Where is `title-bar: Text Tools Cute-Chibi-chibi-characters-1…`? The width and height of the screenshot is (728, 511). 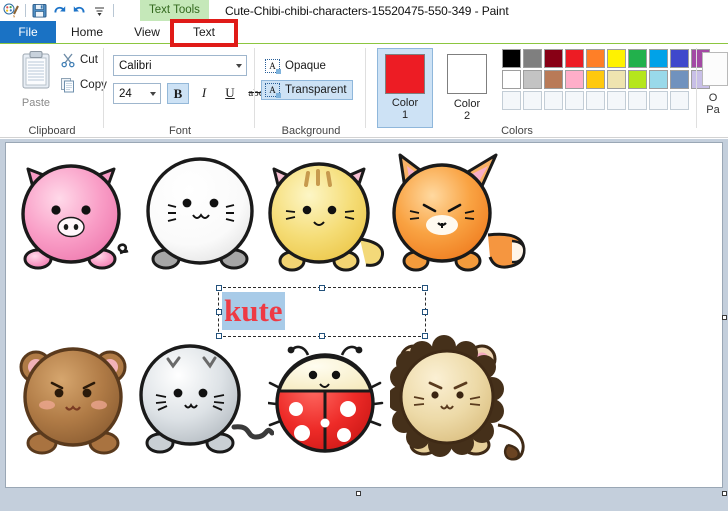
title-bar: Text Tools Cute-Chibi-chibi-characters-1… is located at coordinates (364, 10).